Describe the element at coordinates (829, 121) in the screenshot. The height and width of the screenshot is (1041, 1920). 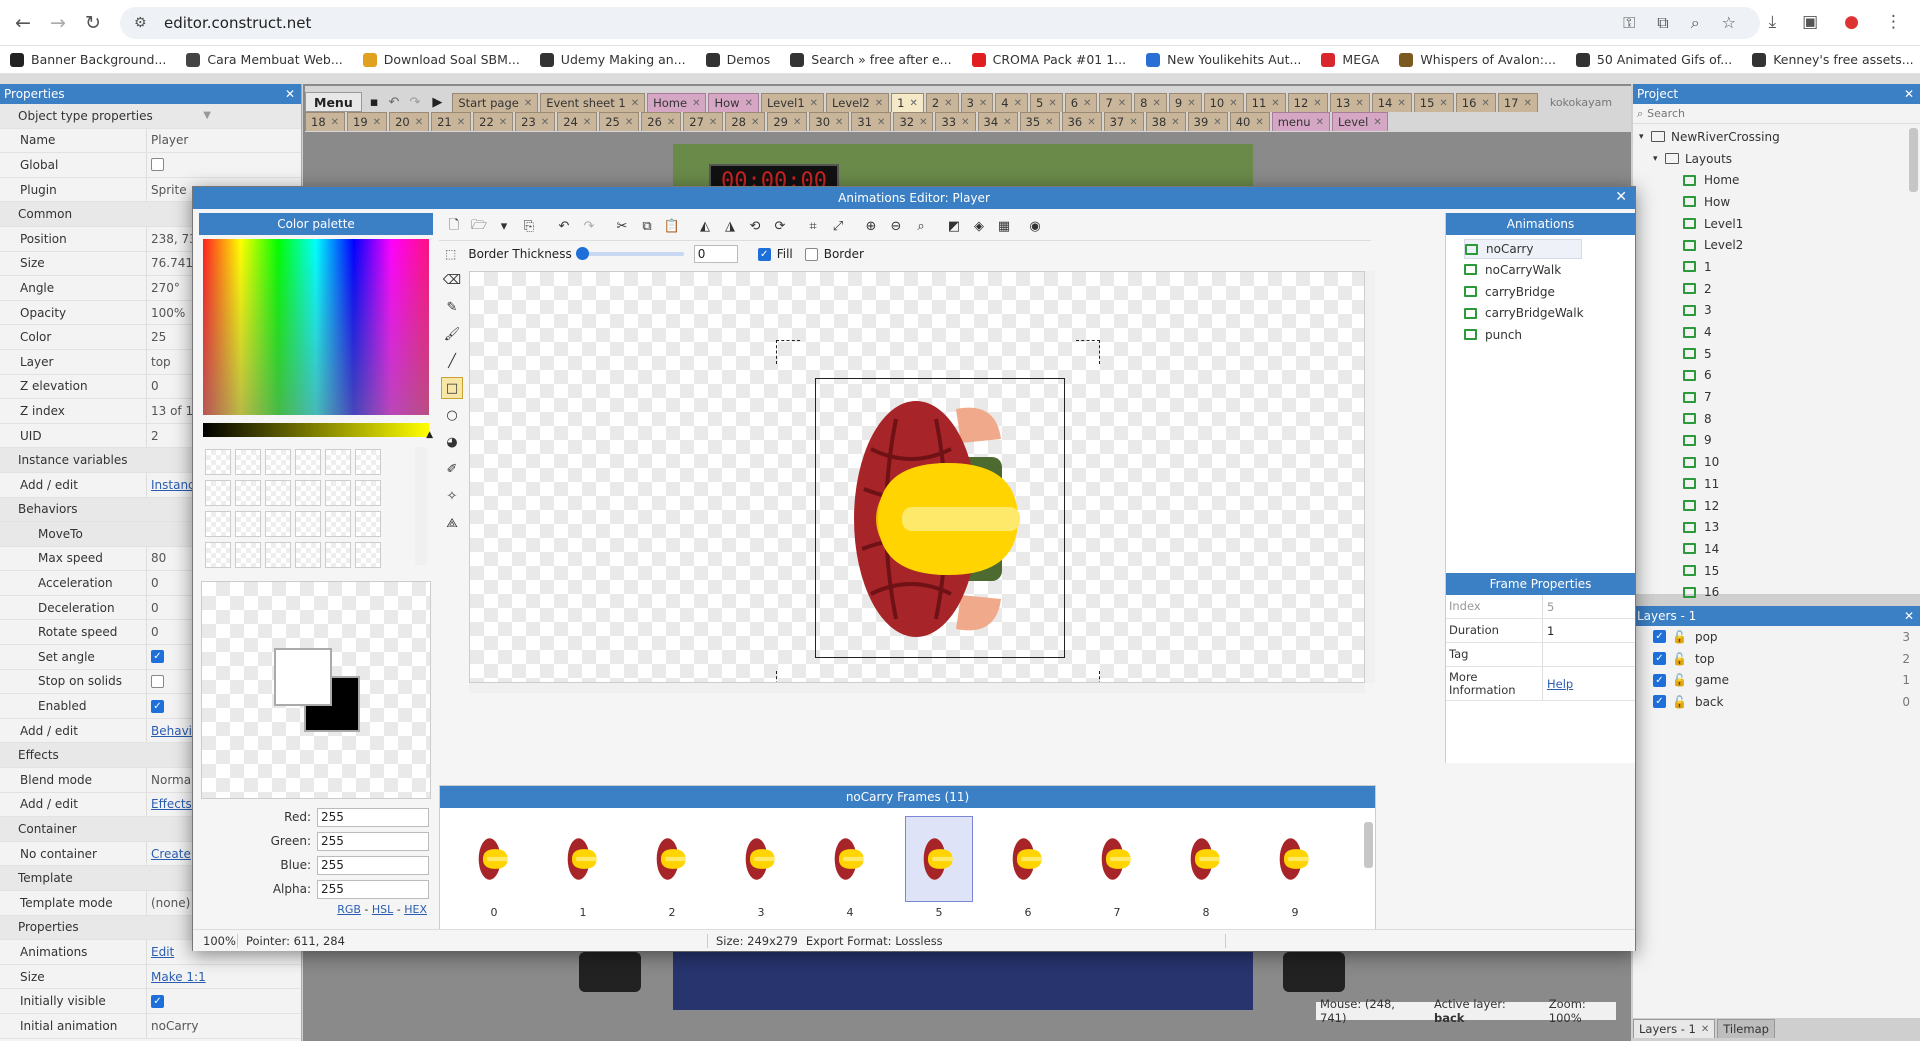
I see `layout-tab: 30 ✕` at that location.